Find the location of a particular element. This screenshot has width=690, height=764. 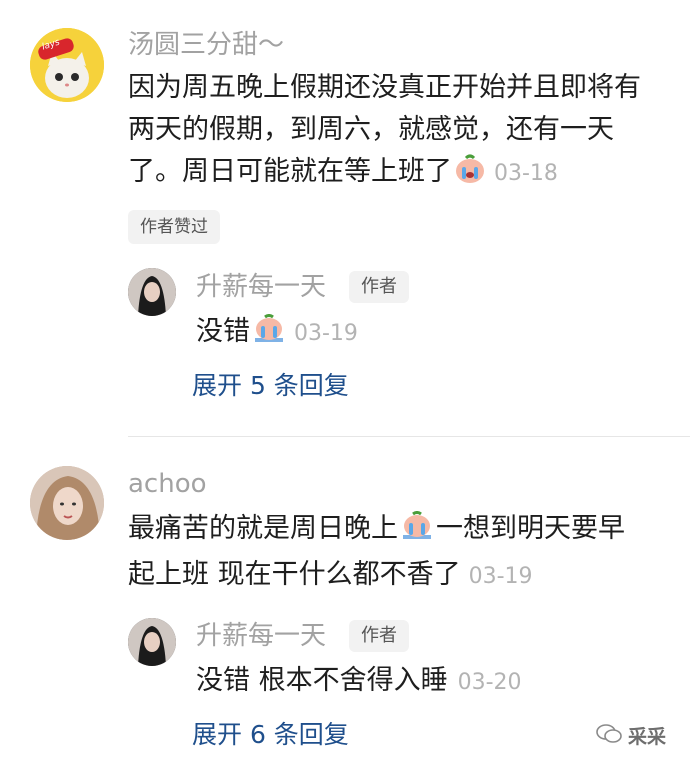

reply-date: 03-20 is located at coordinates (489, 682).